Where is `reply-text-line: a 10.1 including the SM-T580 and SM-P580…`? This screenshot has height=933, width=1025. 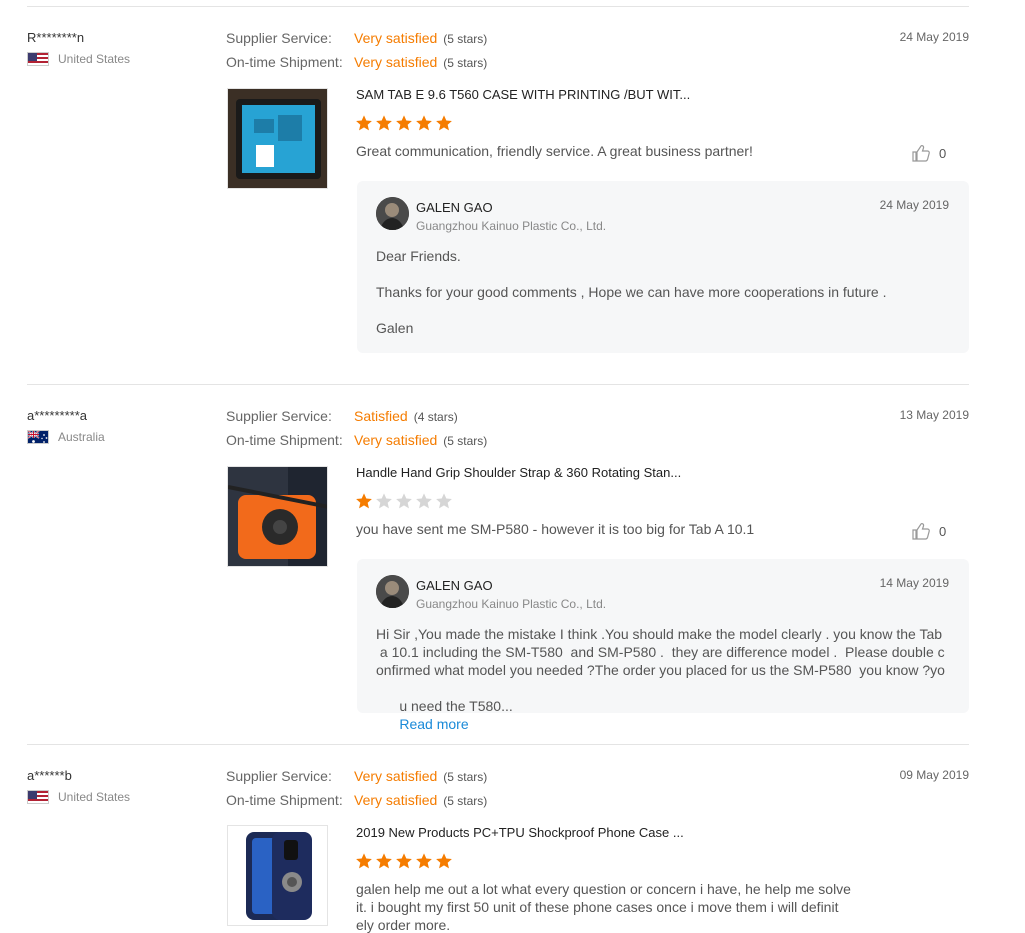
reply-text-line: a 10.1 including the SM-T580 and SM-P580… is located at coordinates (660, 652).